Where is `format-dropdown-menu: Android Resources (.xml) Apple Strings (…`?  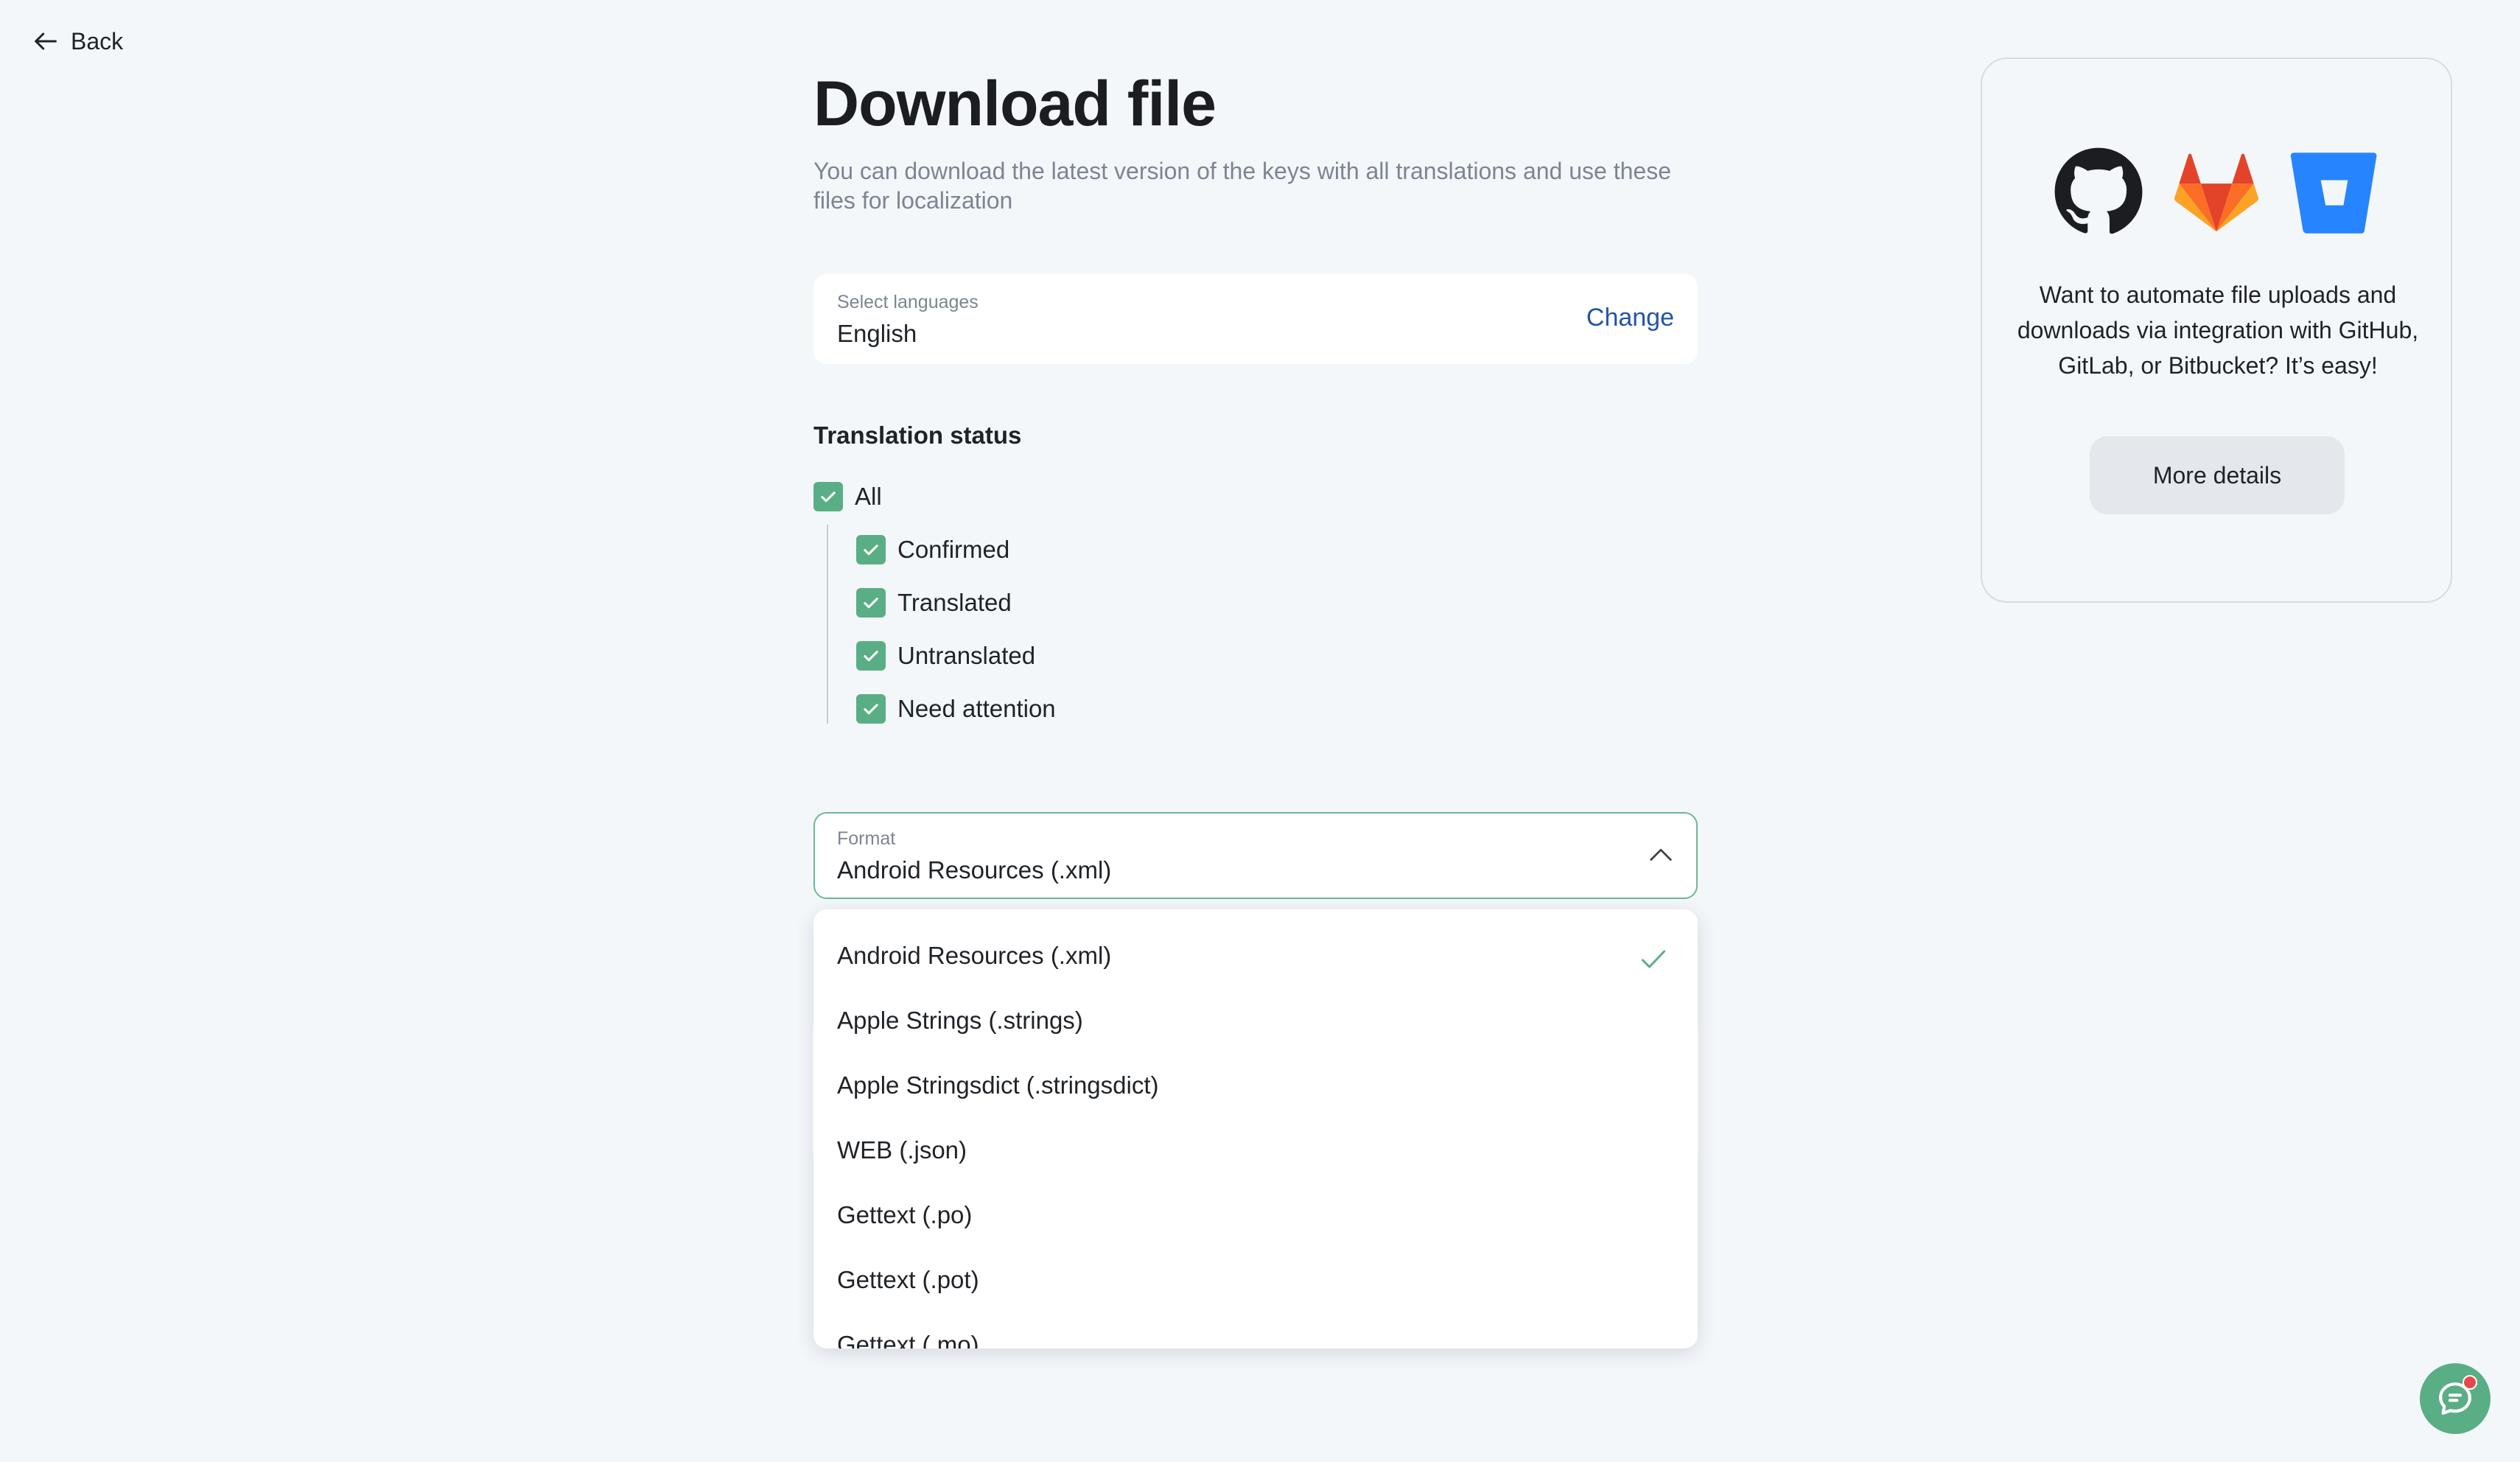
format-dropdown-menu: Android Resources (.xml) Apple Strings (… is located at coordinates (1255, 1129).